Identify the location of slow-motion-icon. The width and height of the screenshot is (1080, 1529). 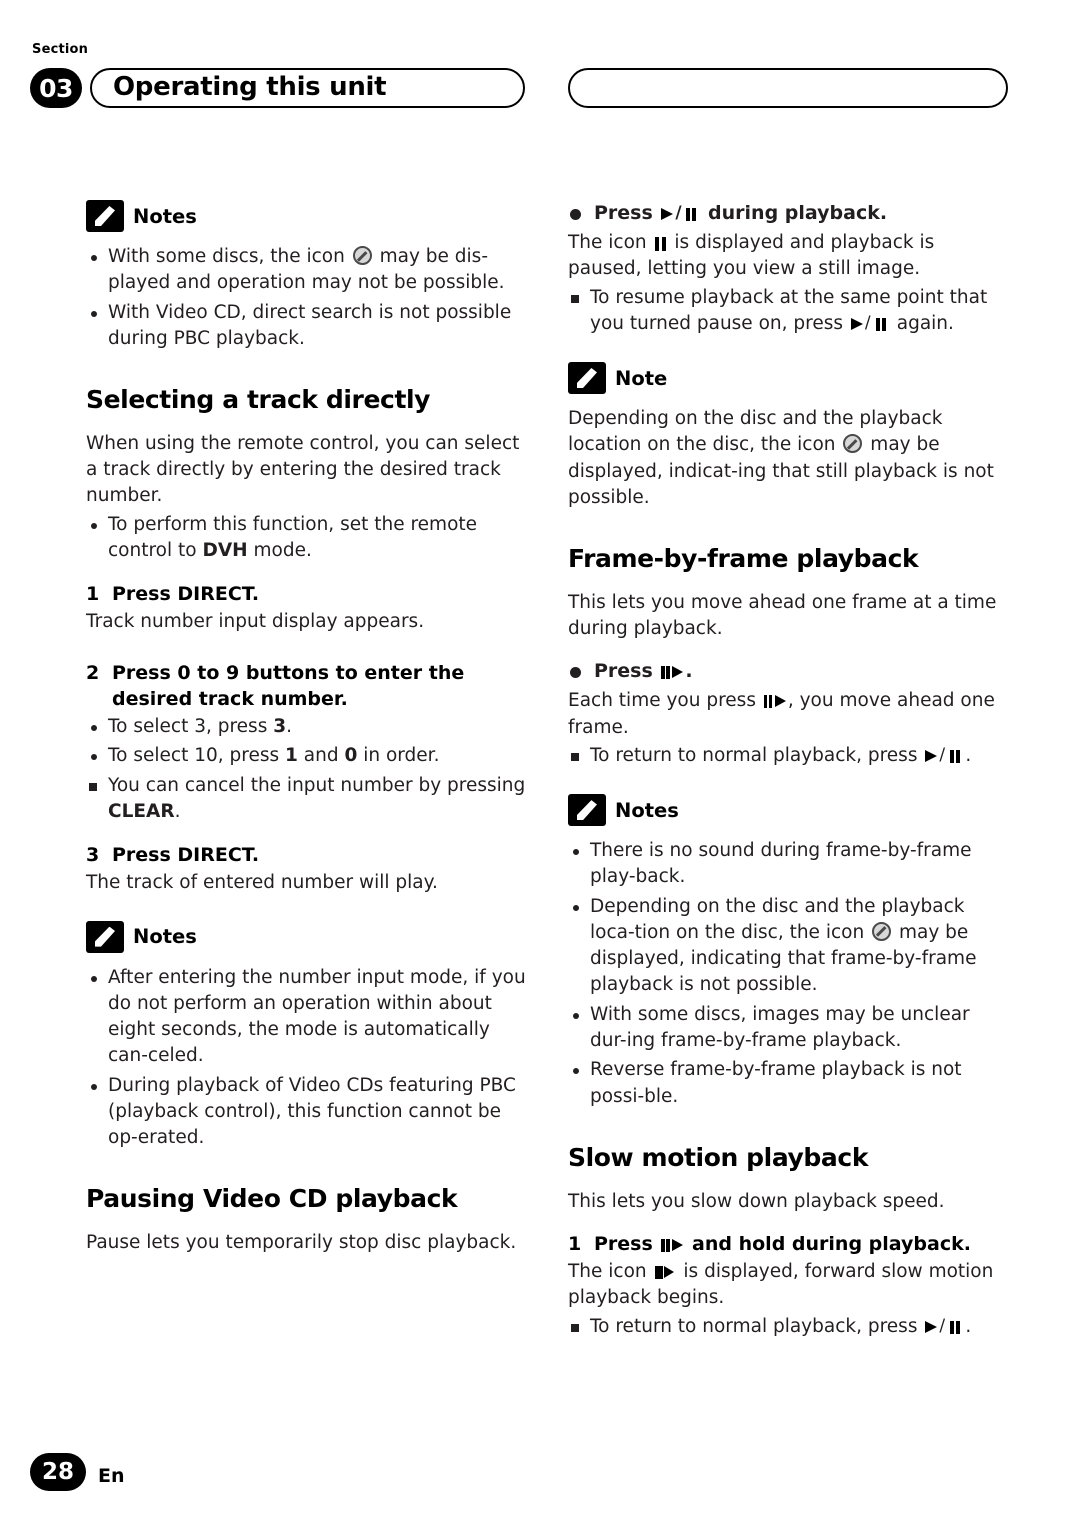
(665, 1272).